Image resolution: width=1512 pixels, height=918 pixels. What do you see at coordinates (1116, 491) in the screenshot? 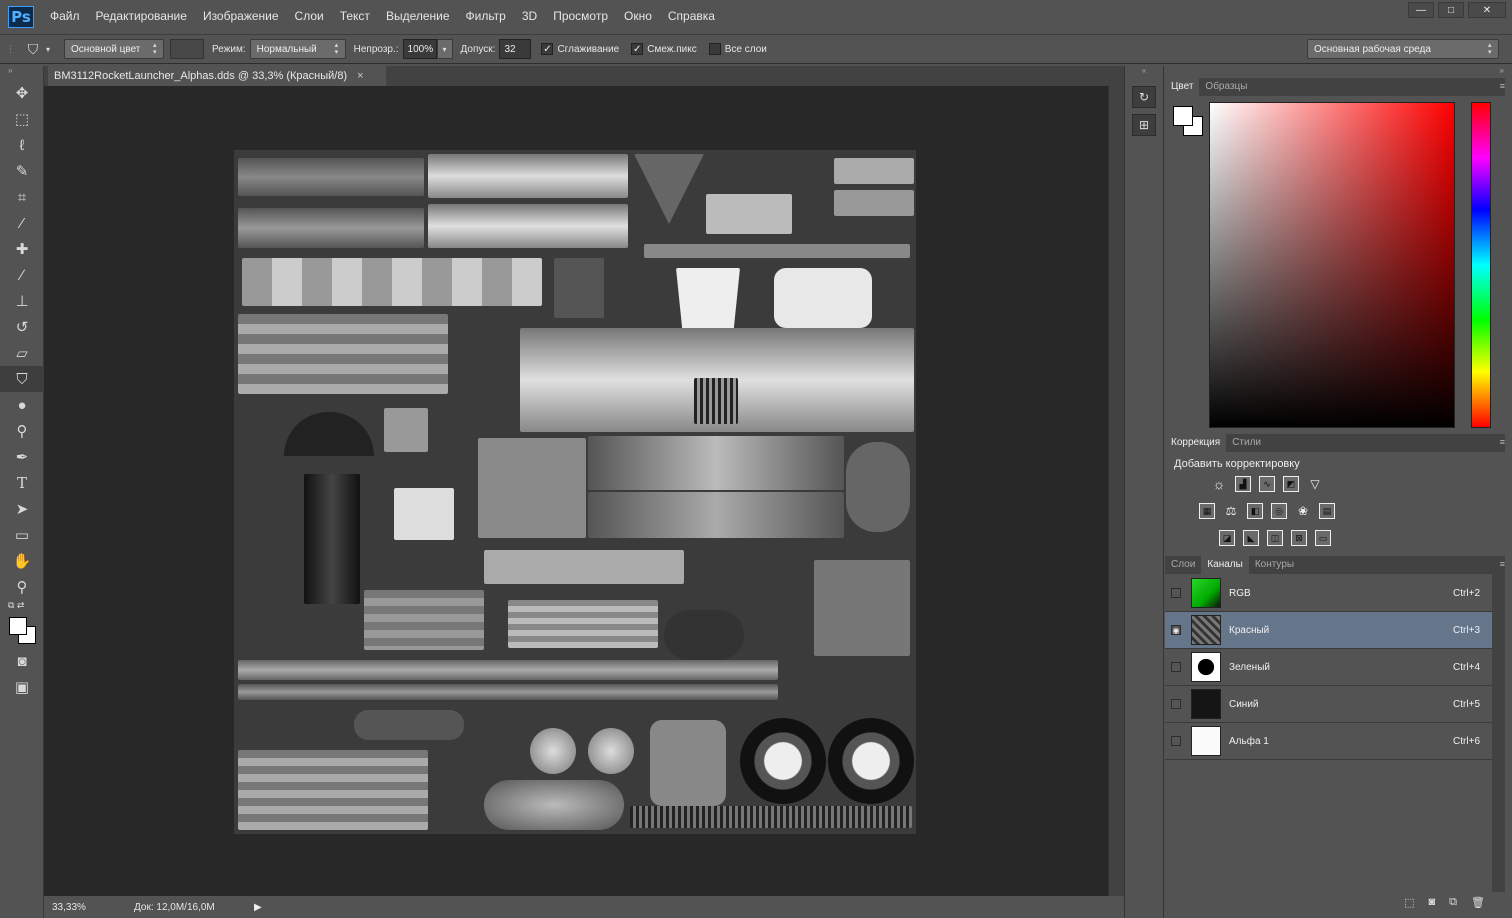
I see `canvas-vertical-scrollbar` at bounding box center [1116, 491].